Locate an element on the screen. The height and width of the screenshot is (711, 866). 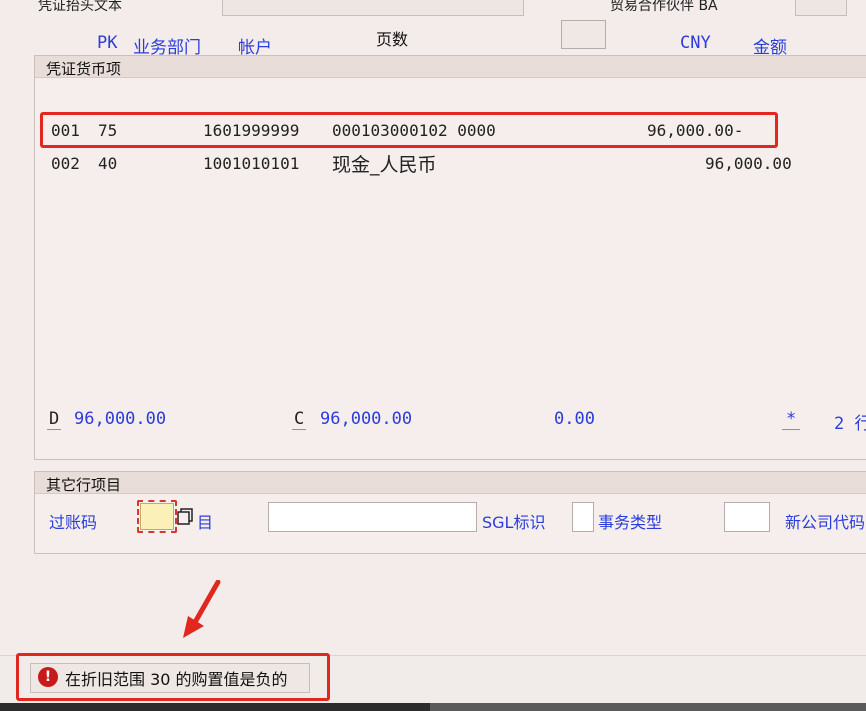
posting-key-label: 过账码 is located at coordinates (73, 522).